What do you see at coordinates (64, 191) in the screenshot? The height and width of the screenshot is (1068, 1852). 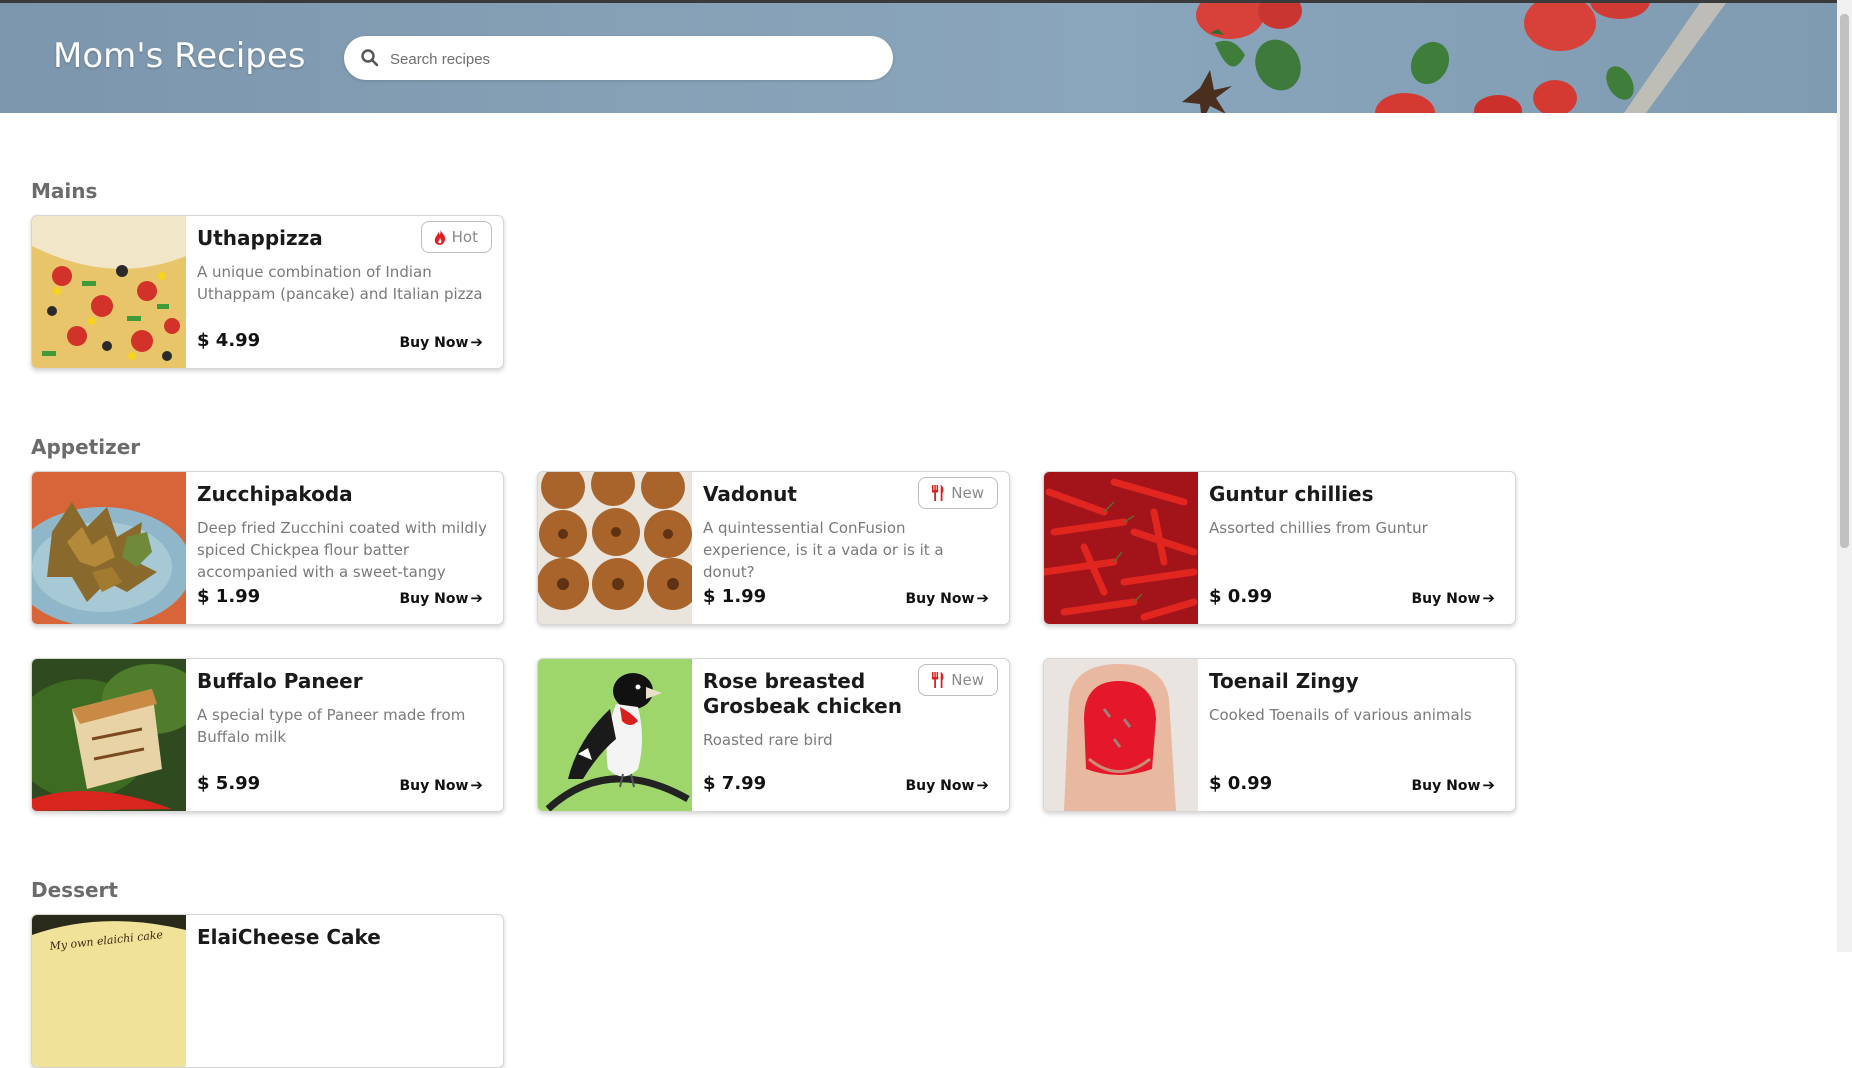 I see `section-title-mains: Mains` at bounding box center [64, 191].